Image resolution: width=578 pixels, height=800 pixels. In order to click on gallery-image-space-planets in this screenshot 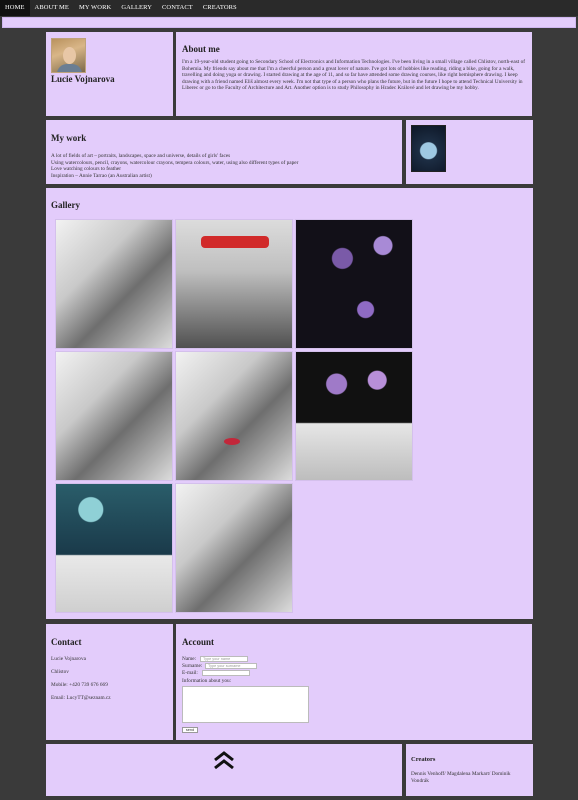, I will do `click(354, 284)`.